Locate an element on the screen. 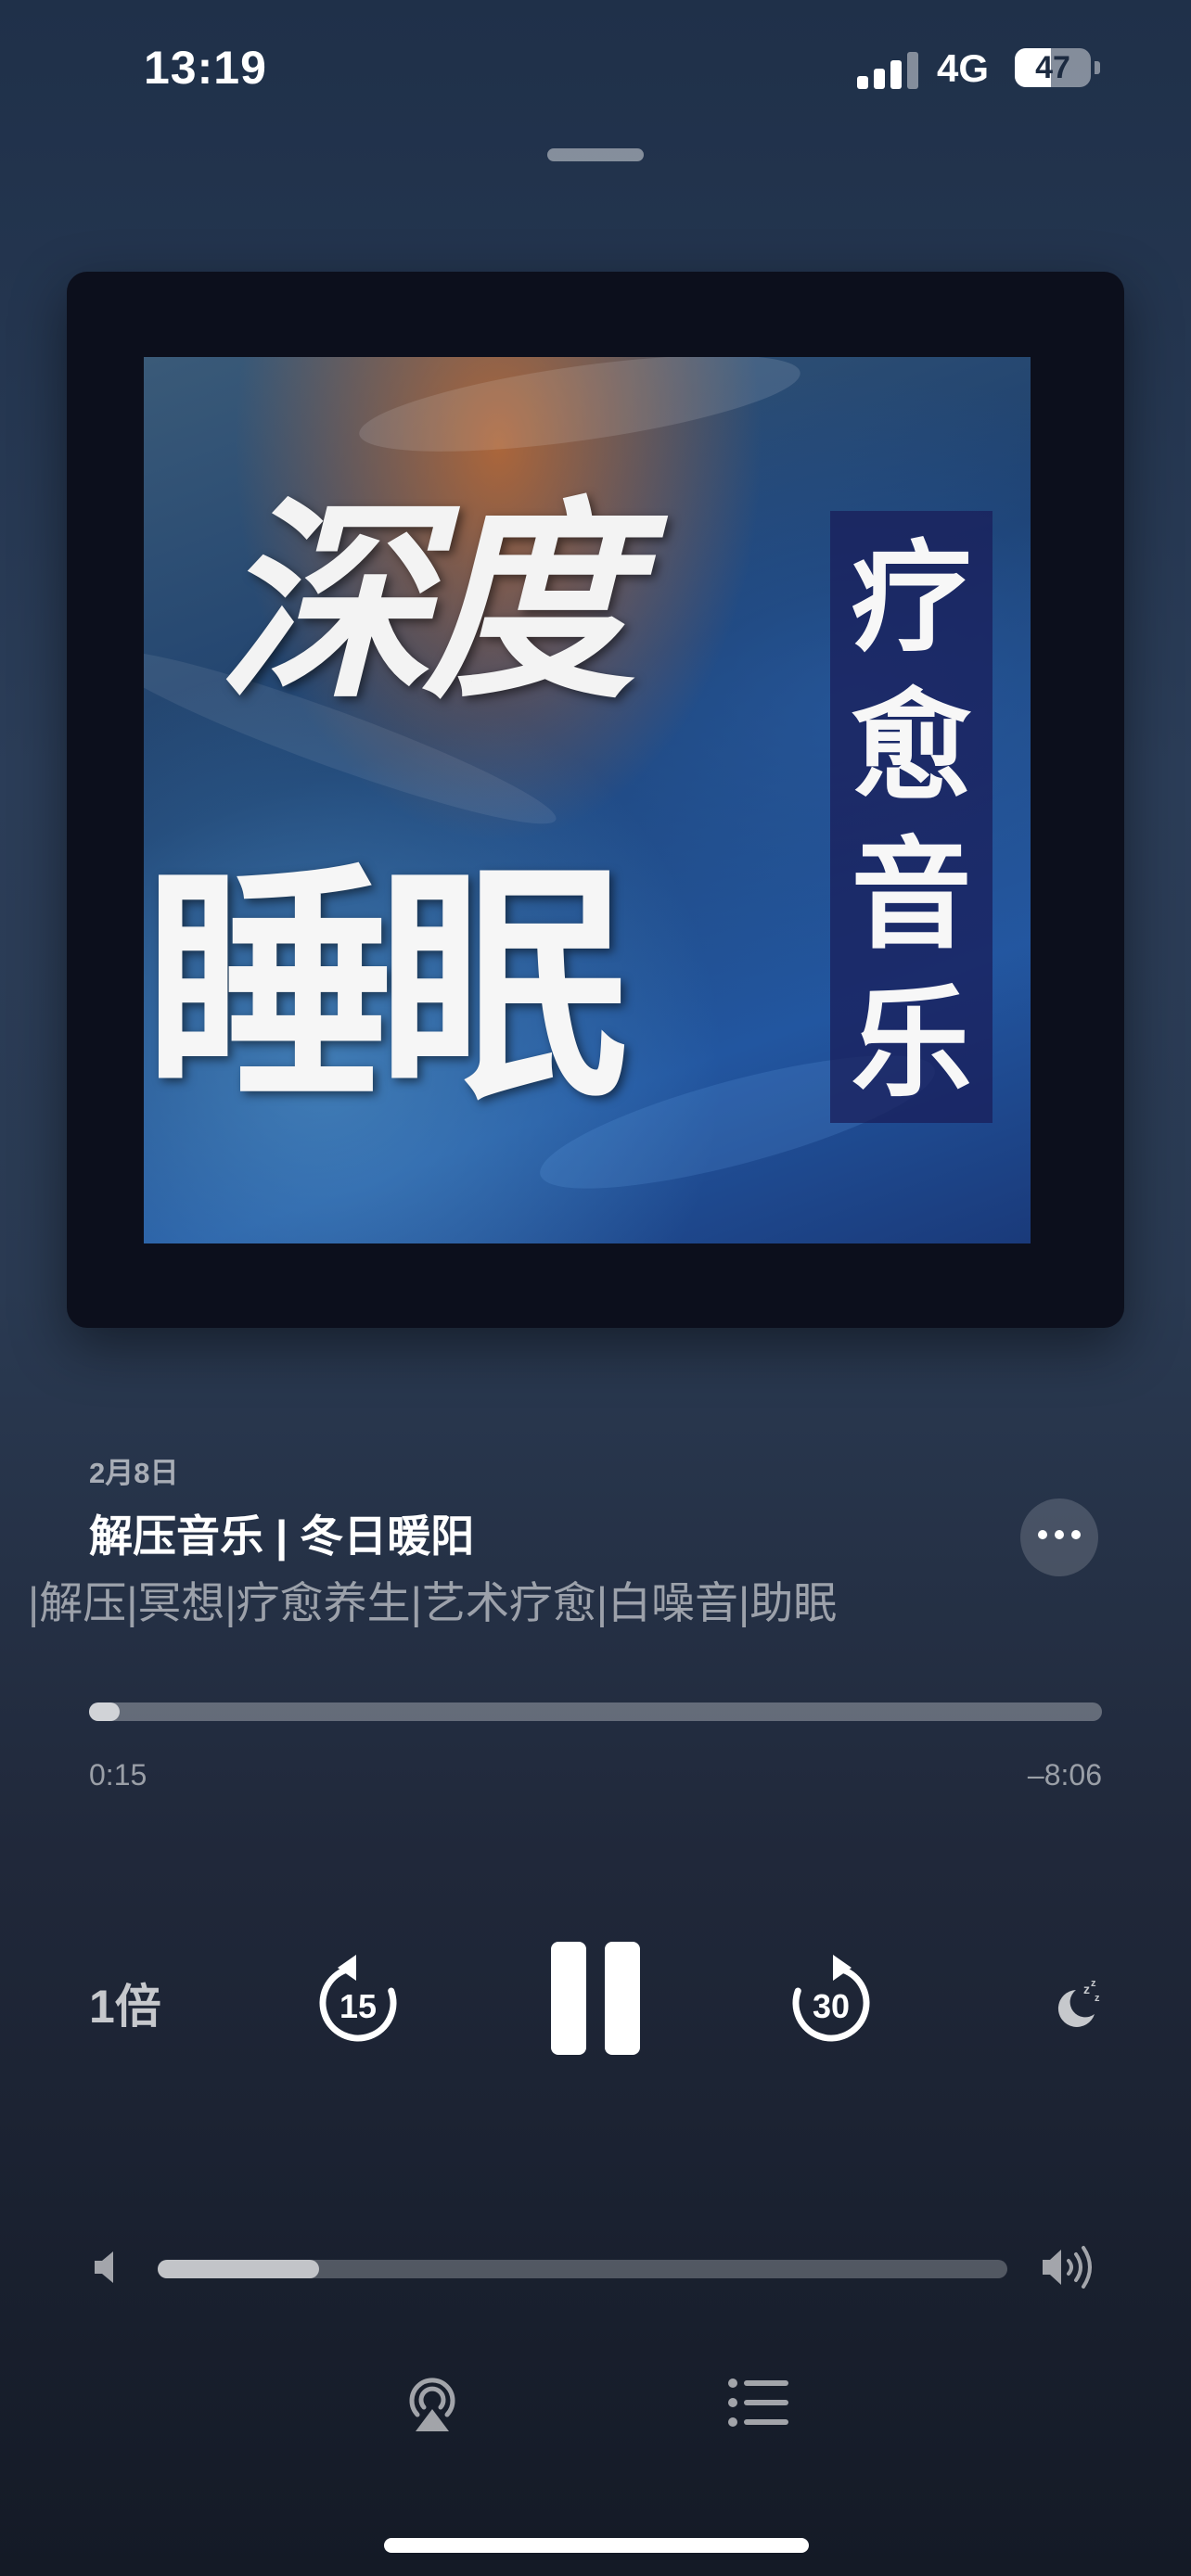 The image size is (1191, 2576). skip-forward-30-icon: 30 is located at coordinates (831, 1998).